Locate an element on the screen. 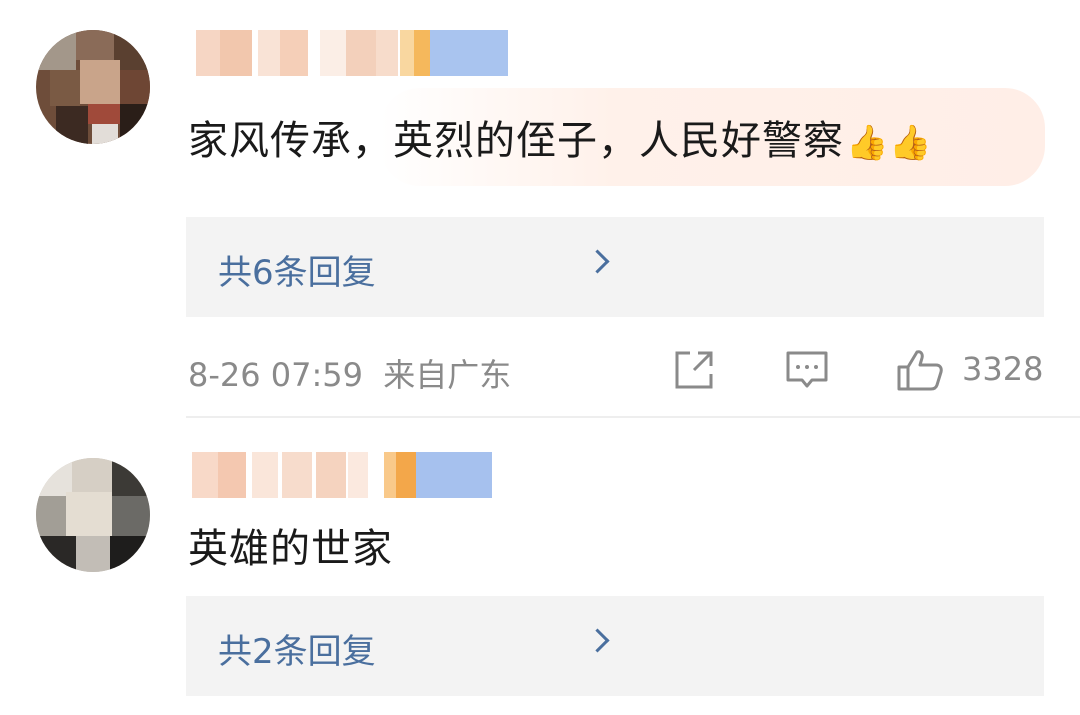 The width and height of the screenshot is (1080, 715). comment-time: 8-26 07:59 is located at coordinates (276, 375).